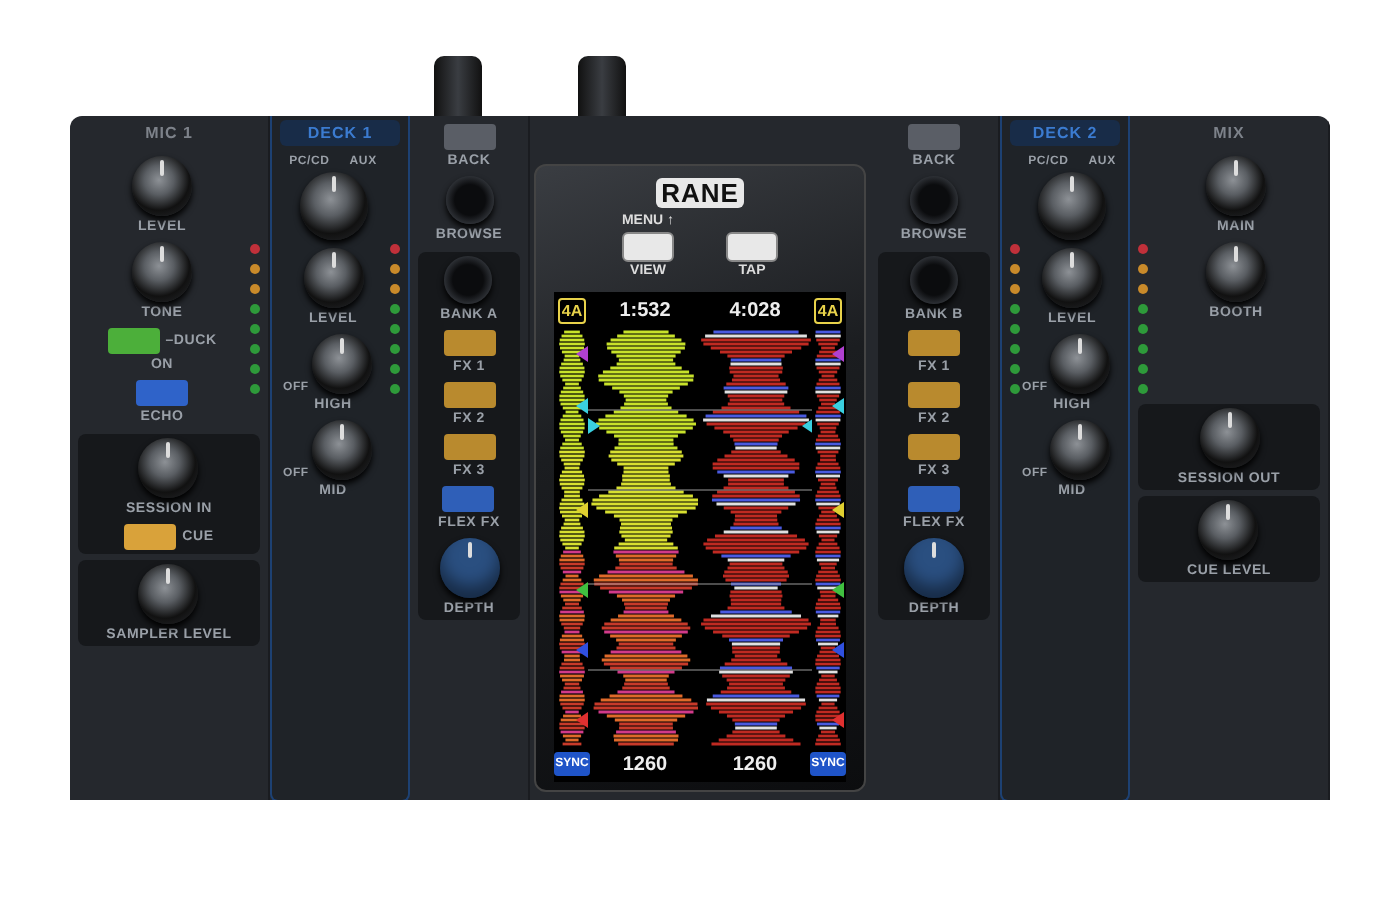 This screenshot has height=900, width=1400. Describe the element at coordinates (169, 134) in the screenshot. I see `section-title: MIC 1` at that location.